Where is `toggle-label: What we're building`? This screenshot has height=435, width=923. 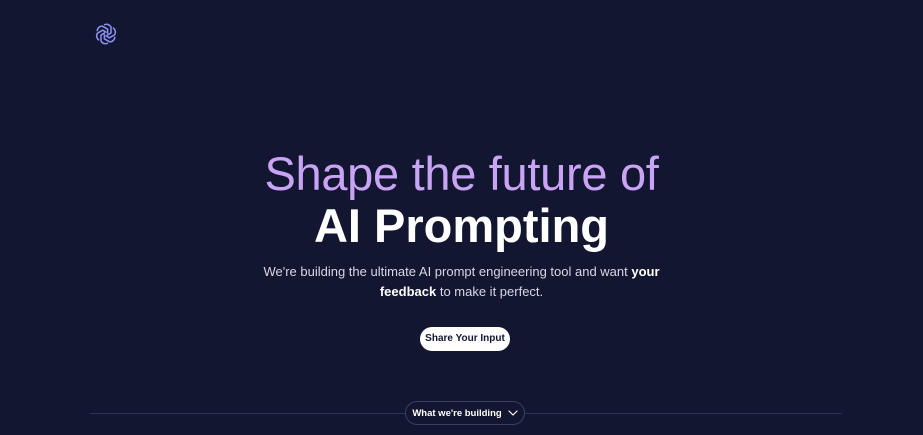 toggle-label: What we're building is located at coordinates (457, 413).